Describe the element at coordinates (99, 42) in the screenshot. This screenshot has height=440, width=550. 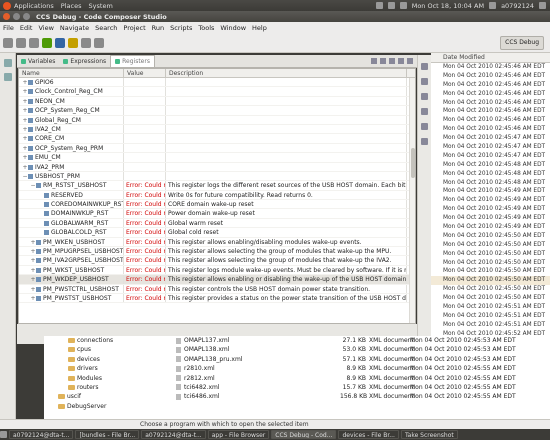
I see `forward-icon` at that location.